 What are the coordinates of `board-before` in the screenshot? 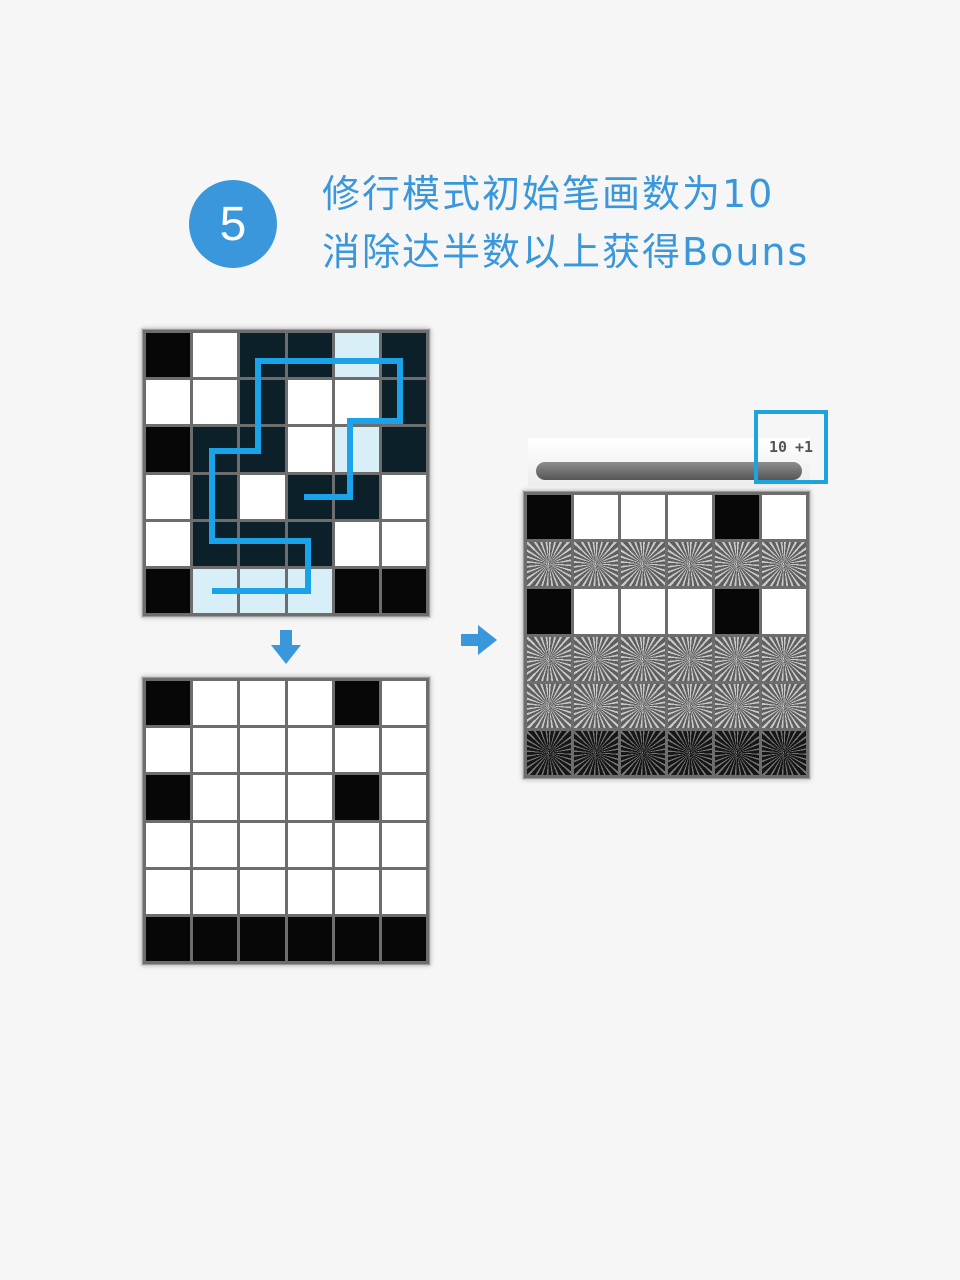 It's located at (286, 473).